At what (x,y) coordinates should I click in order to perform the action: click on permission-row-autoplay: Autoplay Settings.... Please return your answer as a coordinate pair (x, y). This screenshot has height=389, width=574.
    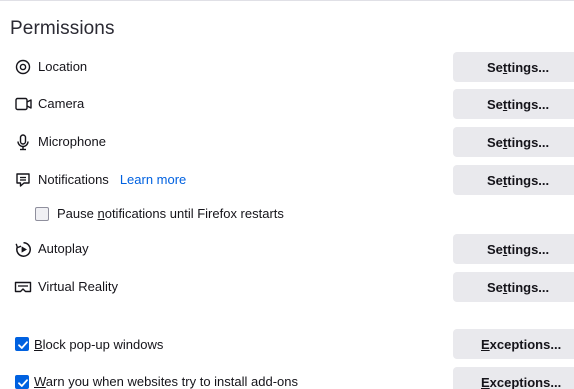
    Looking at the image, I should click on (287, 249).